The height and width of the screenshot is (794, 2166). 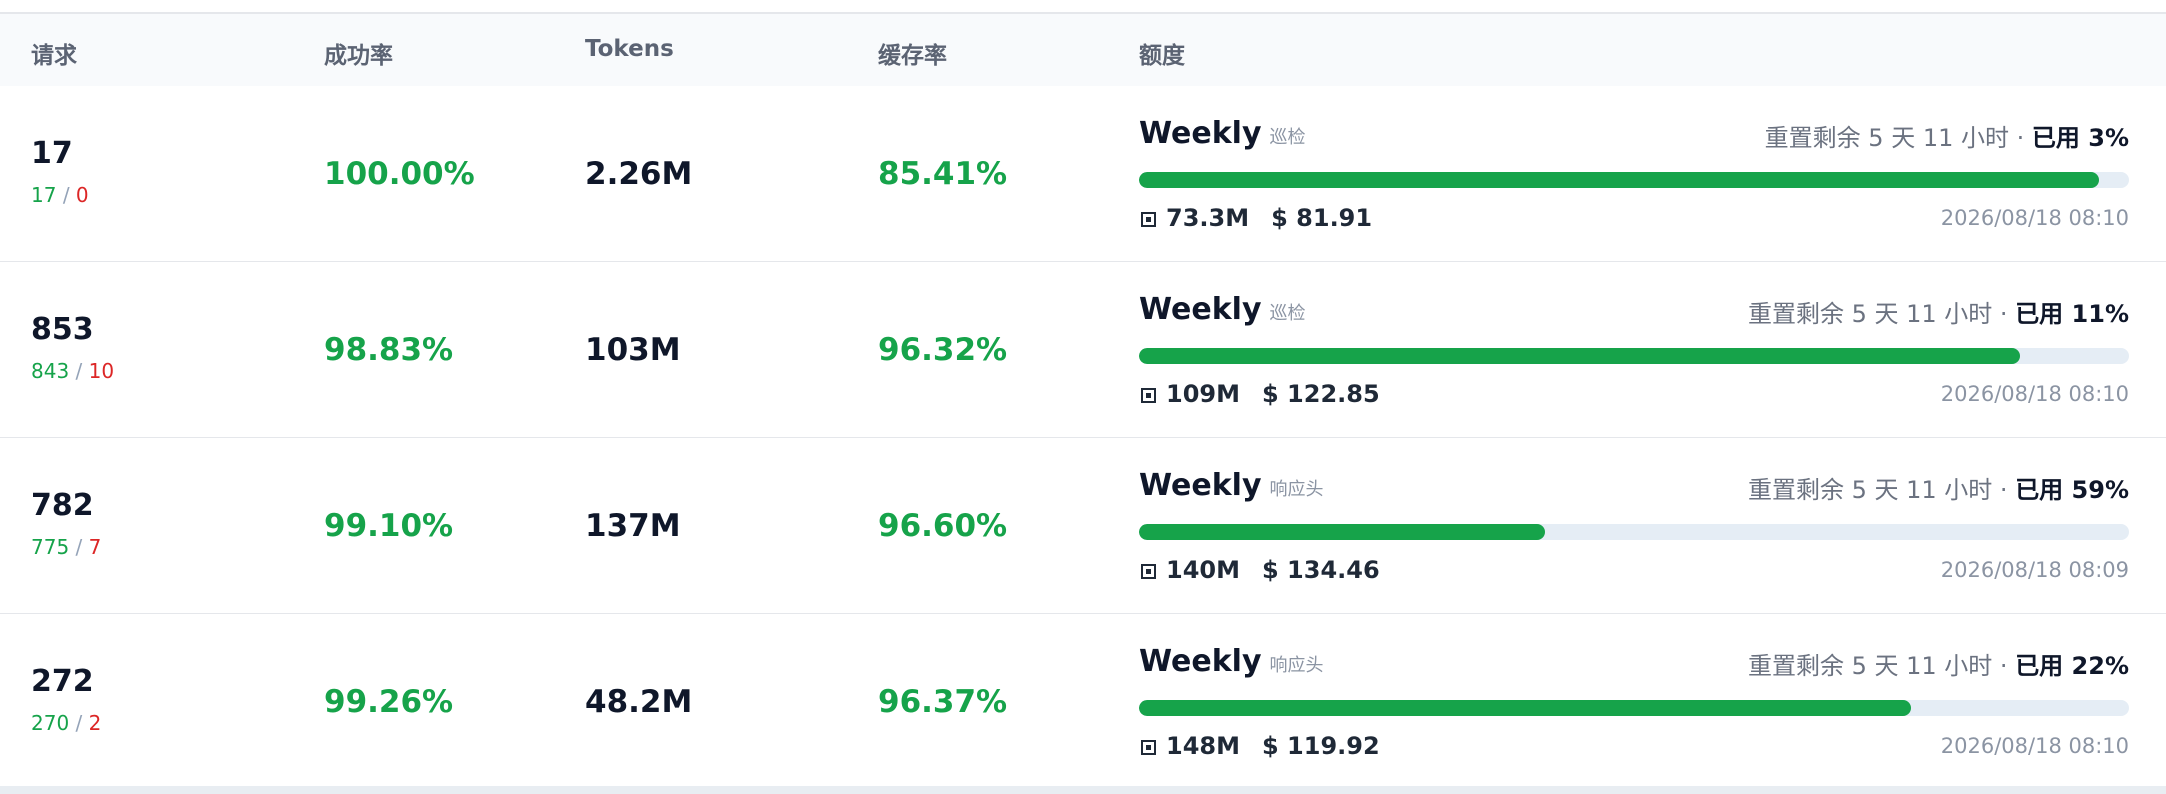 What do you see at coordinates (389, 350) in the screenshot?
I see `success-rate: 98.83%` at bounding box center [389, 350].